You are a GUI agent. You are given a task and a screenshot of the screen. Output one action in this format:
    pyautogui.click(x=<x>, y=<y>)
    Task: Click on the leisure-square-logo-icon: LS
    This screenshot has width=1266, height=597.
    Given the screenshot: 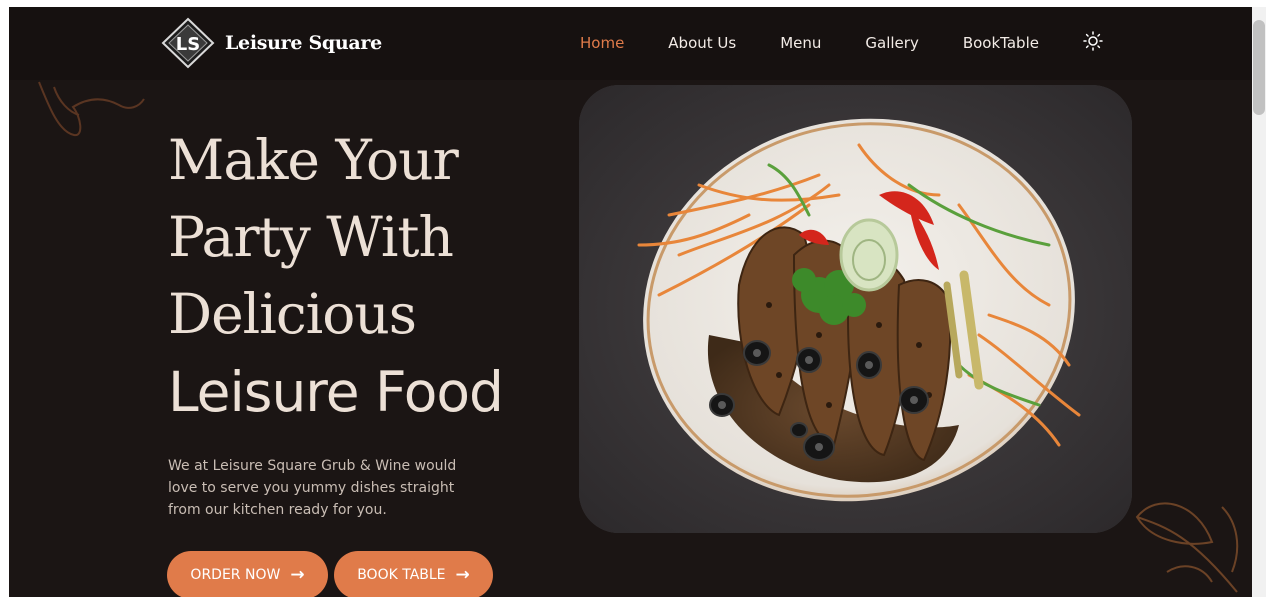 What is the action you would take?
    pyautogui.click(x=188, y=43)
    